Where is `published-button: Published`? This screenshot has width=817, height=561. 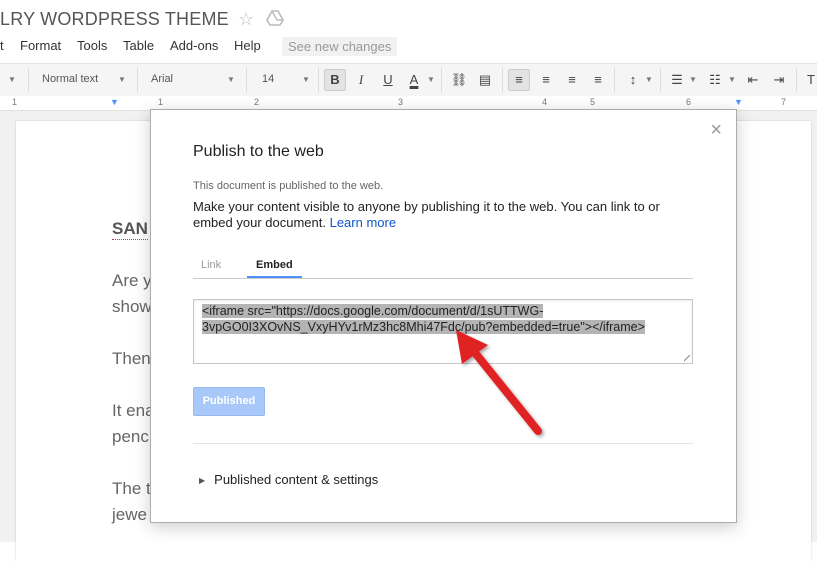
published-button: Published is located at coordinates (229, 401).